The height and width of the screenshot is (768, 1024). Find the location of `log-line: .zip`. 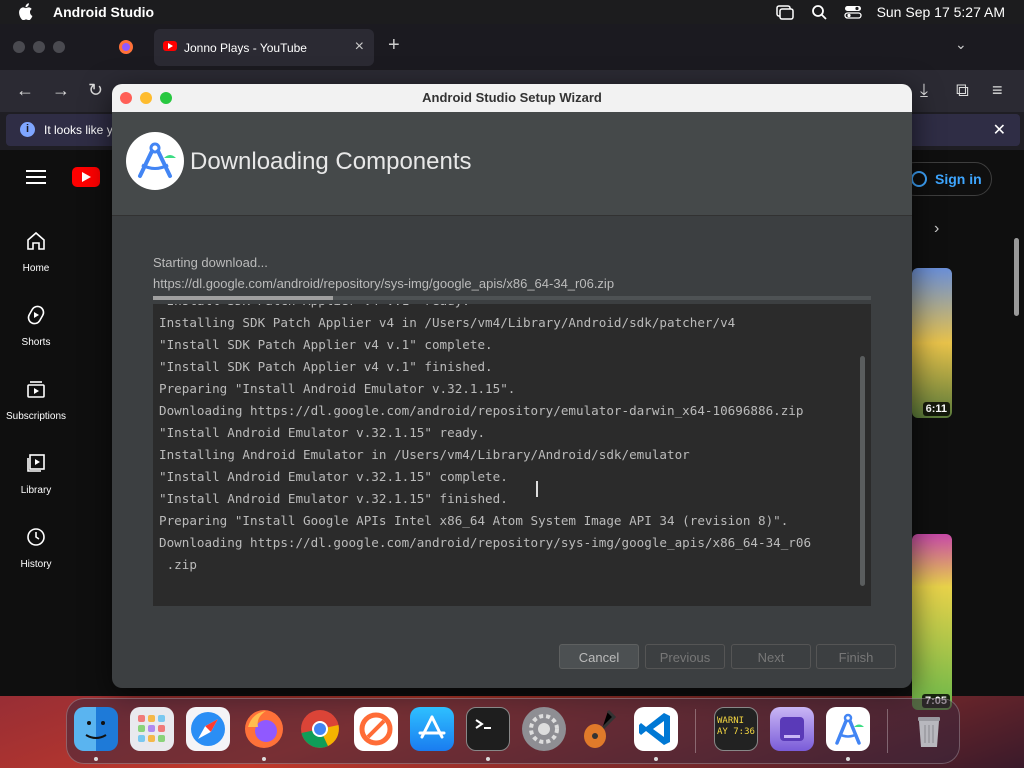

log-line: .zip is located at coordinates (178, 564).